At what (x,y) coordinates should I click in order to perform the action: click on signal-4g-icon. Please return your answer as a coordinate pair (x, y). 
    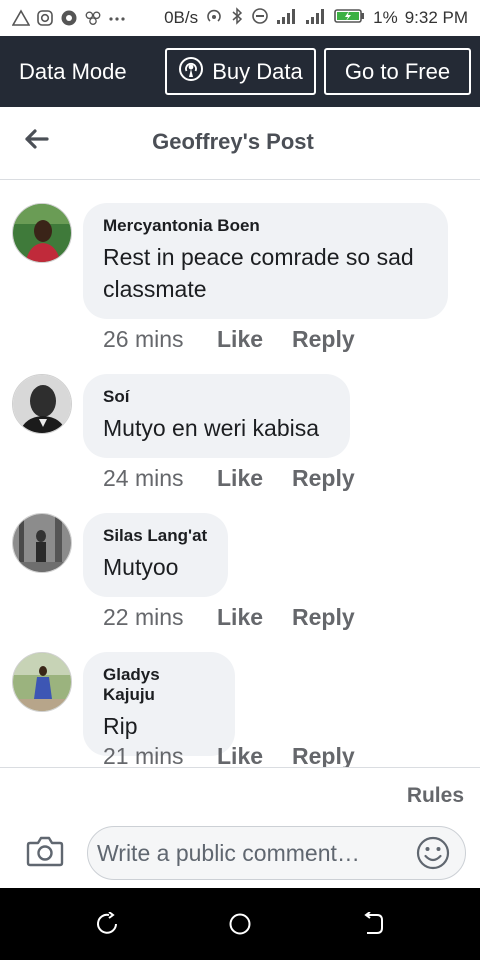
    Looking at the image, I should click on (316, 18).